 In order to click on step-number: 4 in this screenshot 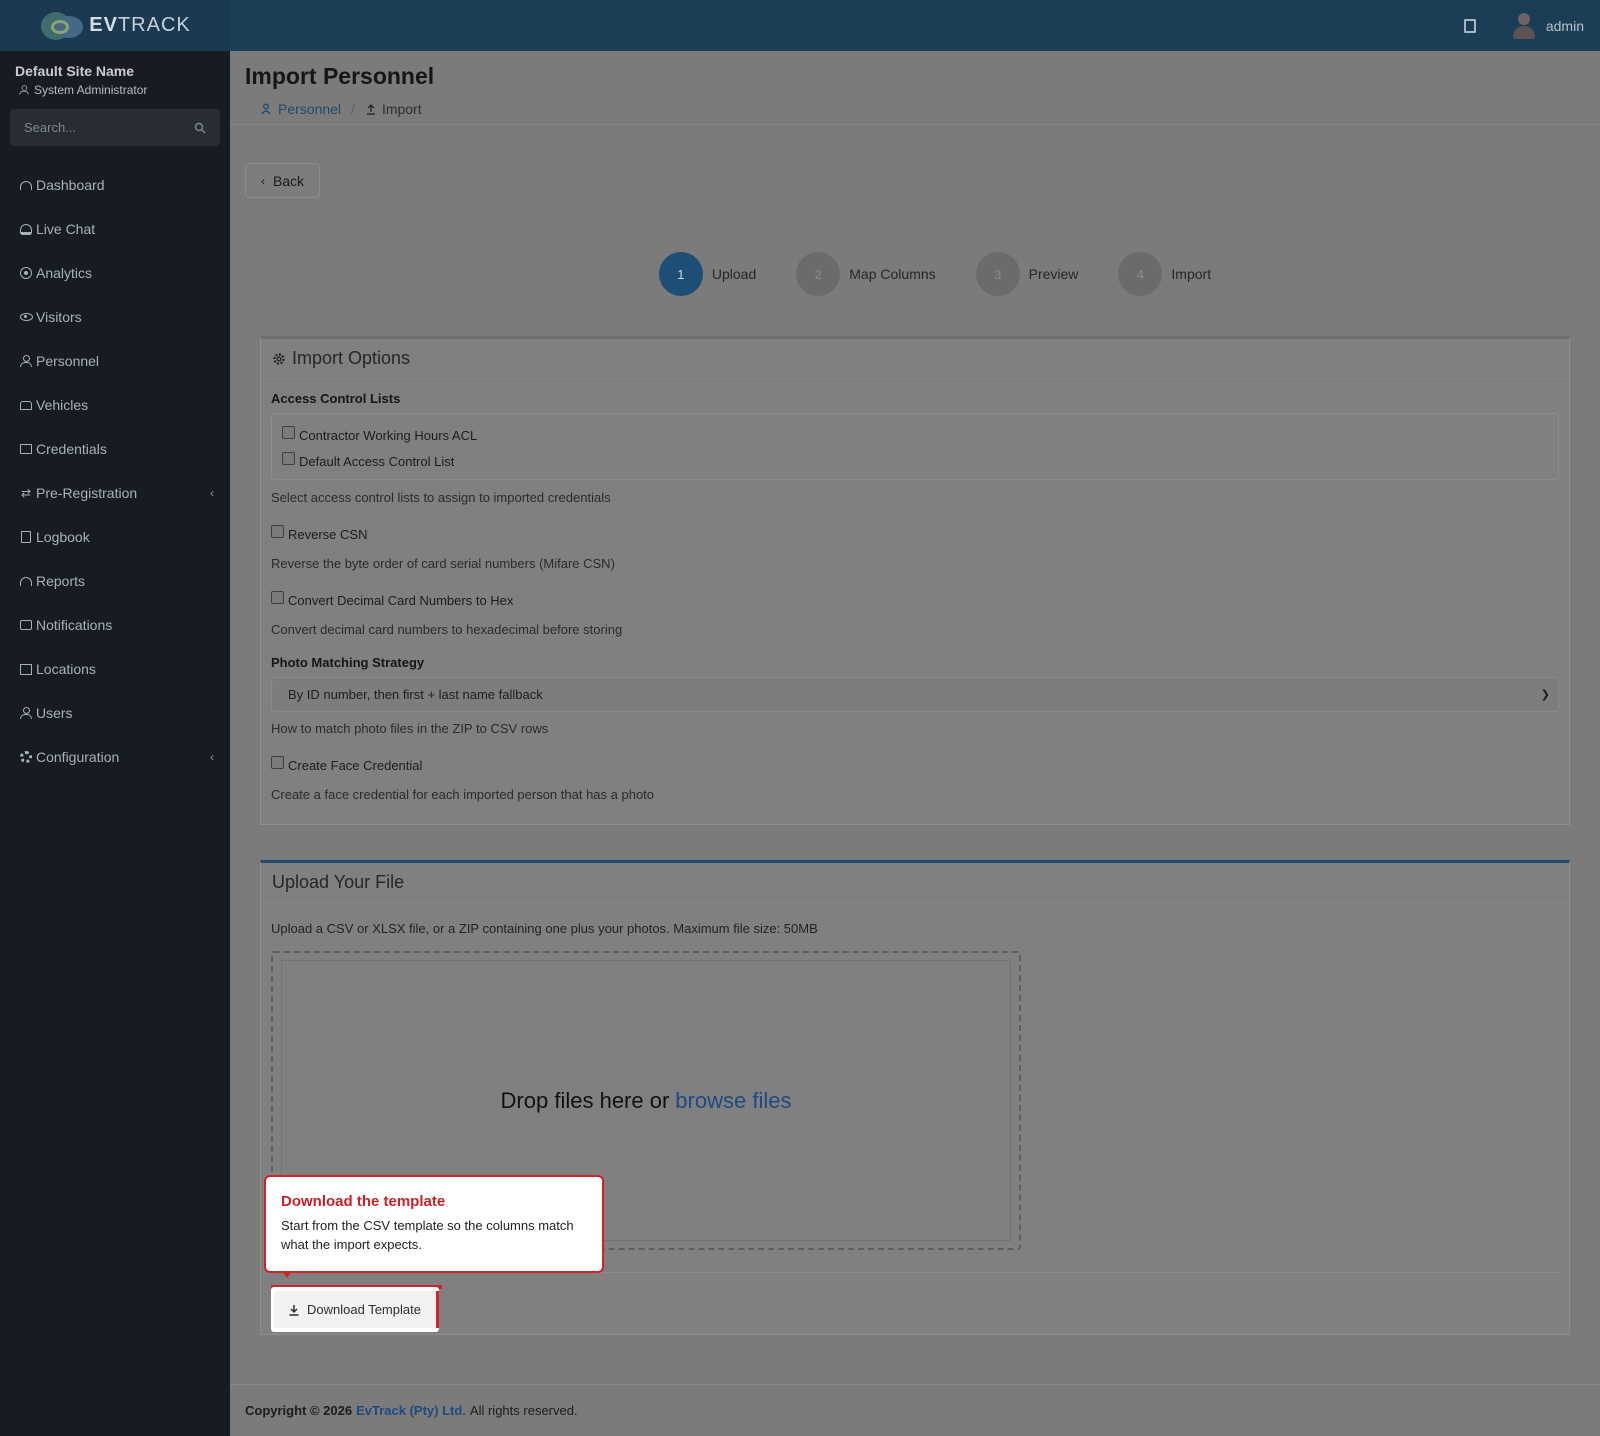, I will do `click(1140, 274)`.